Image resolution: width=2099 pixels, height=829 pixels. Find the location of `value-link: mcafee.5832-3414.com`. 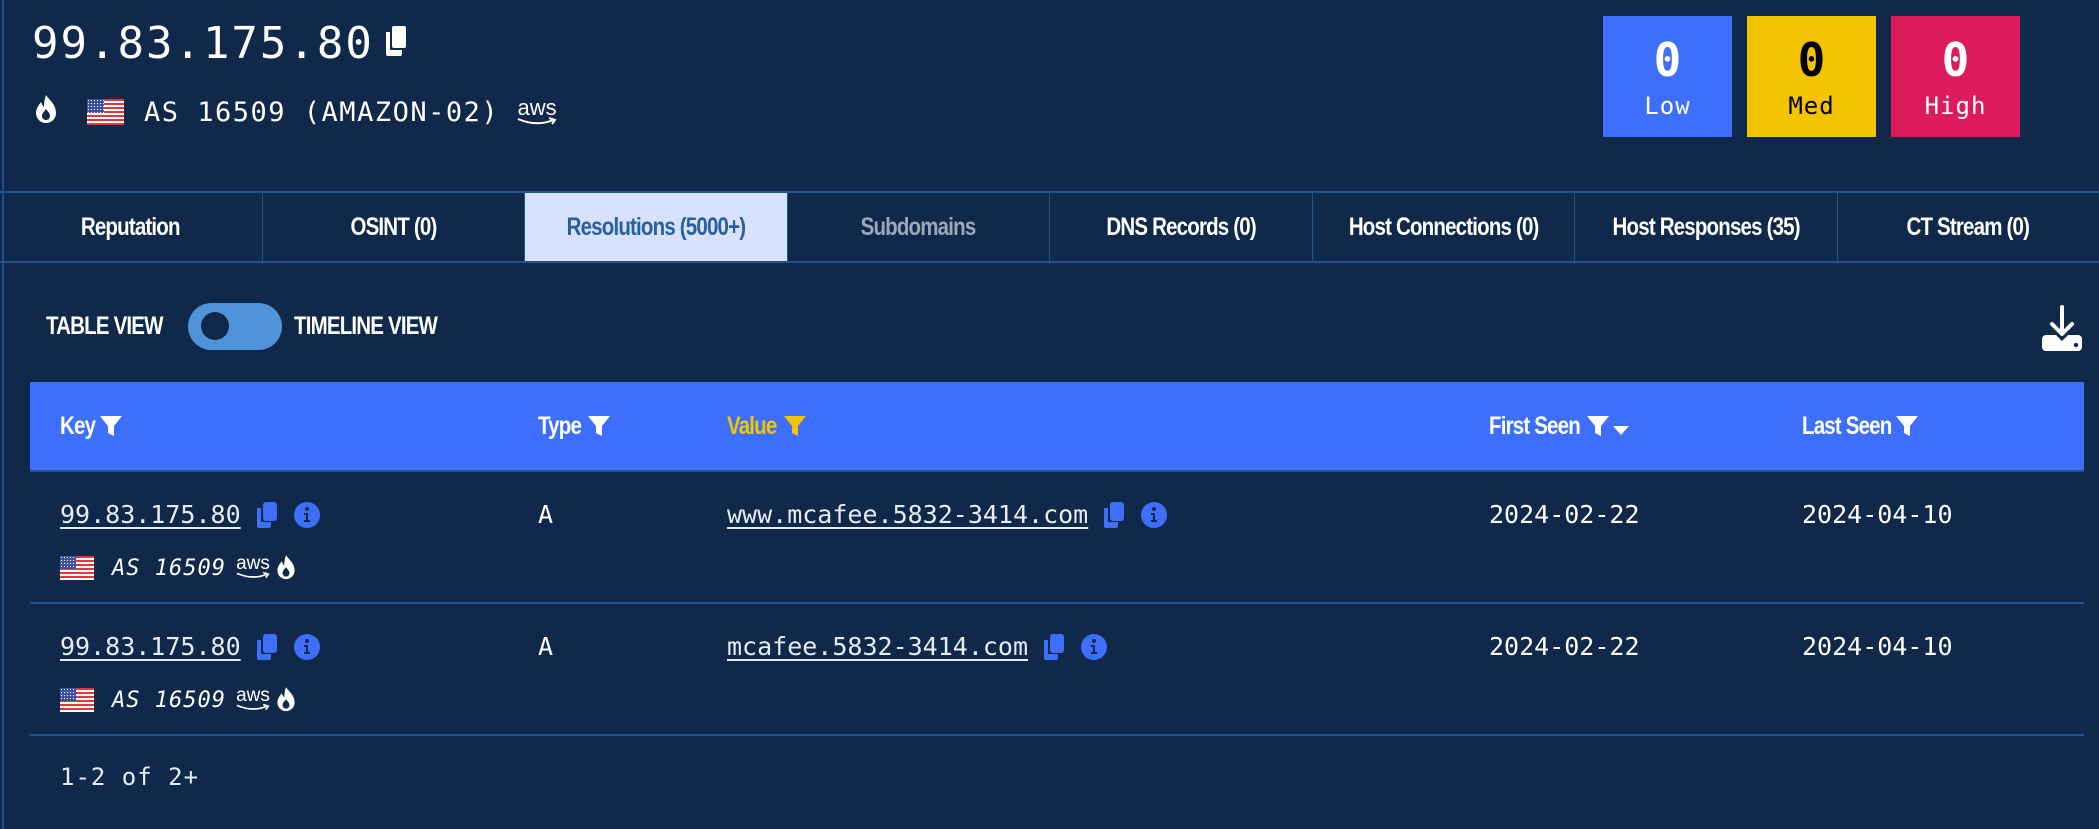

value-link: mcafee.5832-3414.com is located at coordinates (877, 646).